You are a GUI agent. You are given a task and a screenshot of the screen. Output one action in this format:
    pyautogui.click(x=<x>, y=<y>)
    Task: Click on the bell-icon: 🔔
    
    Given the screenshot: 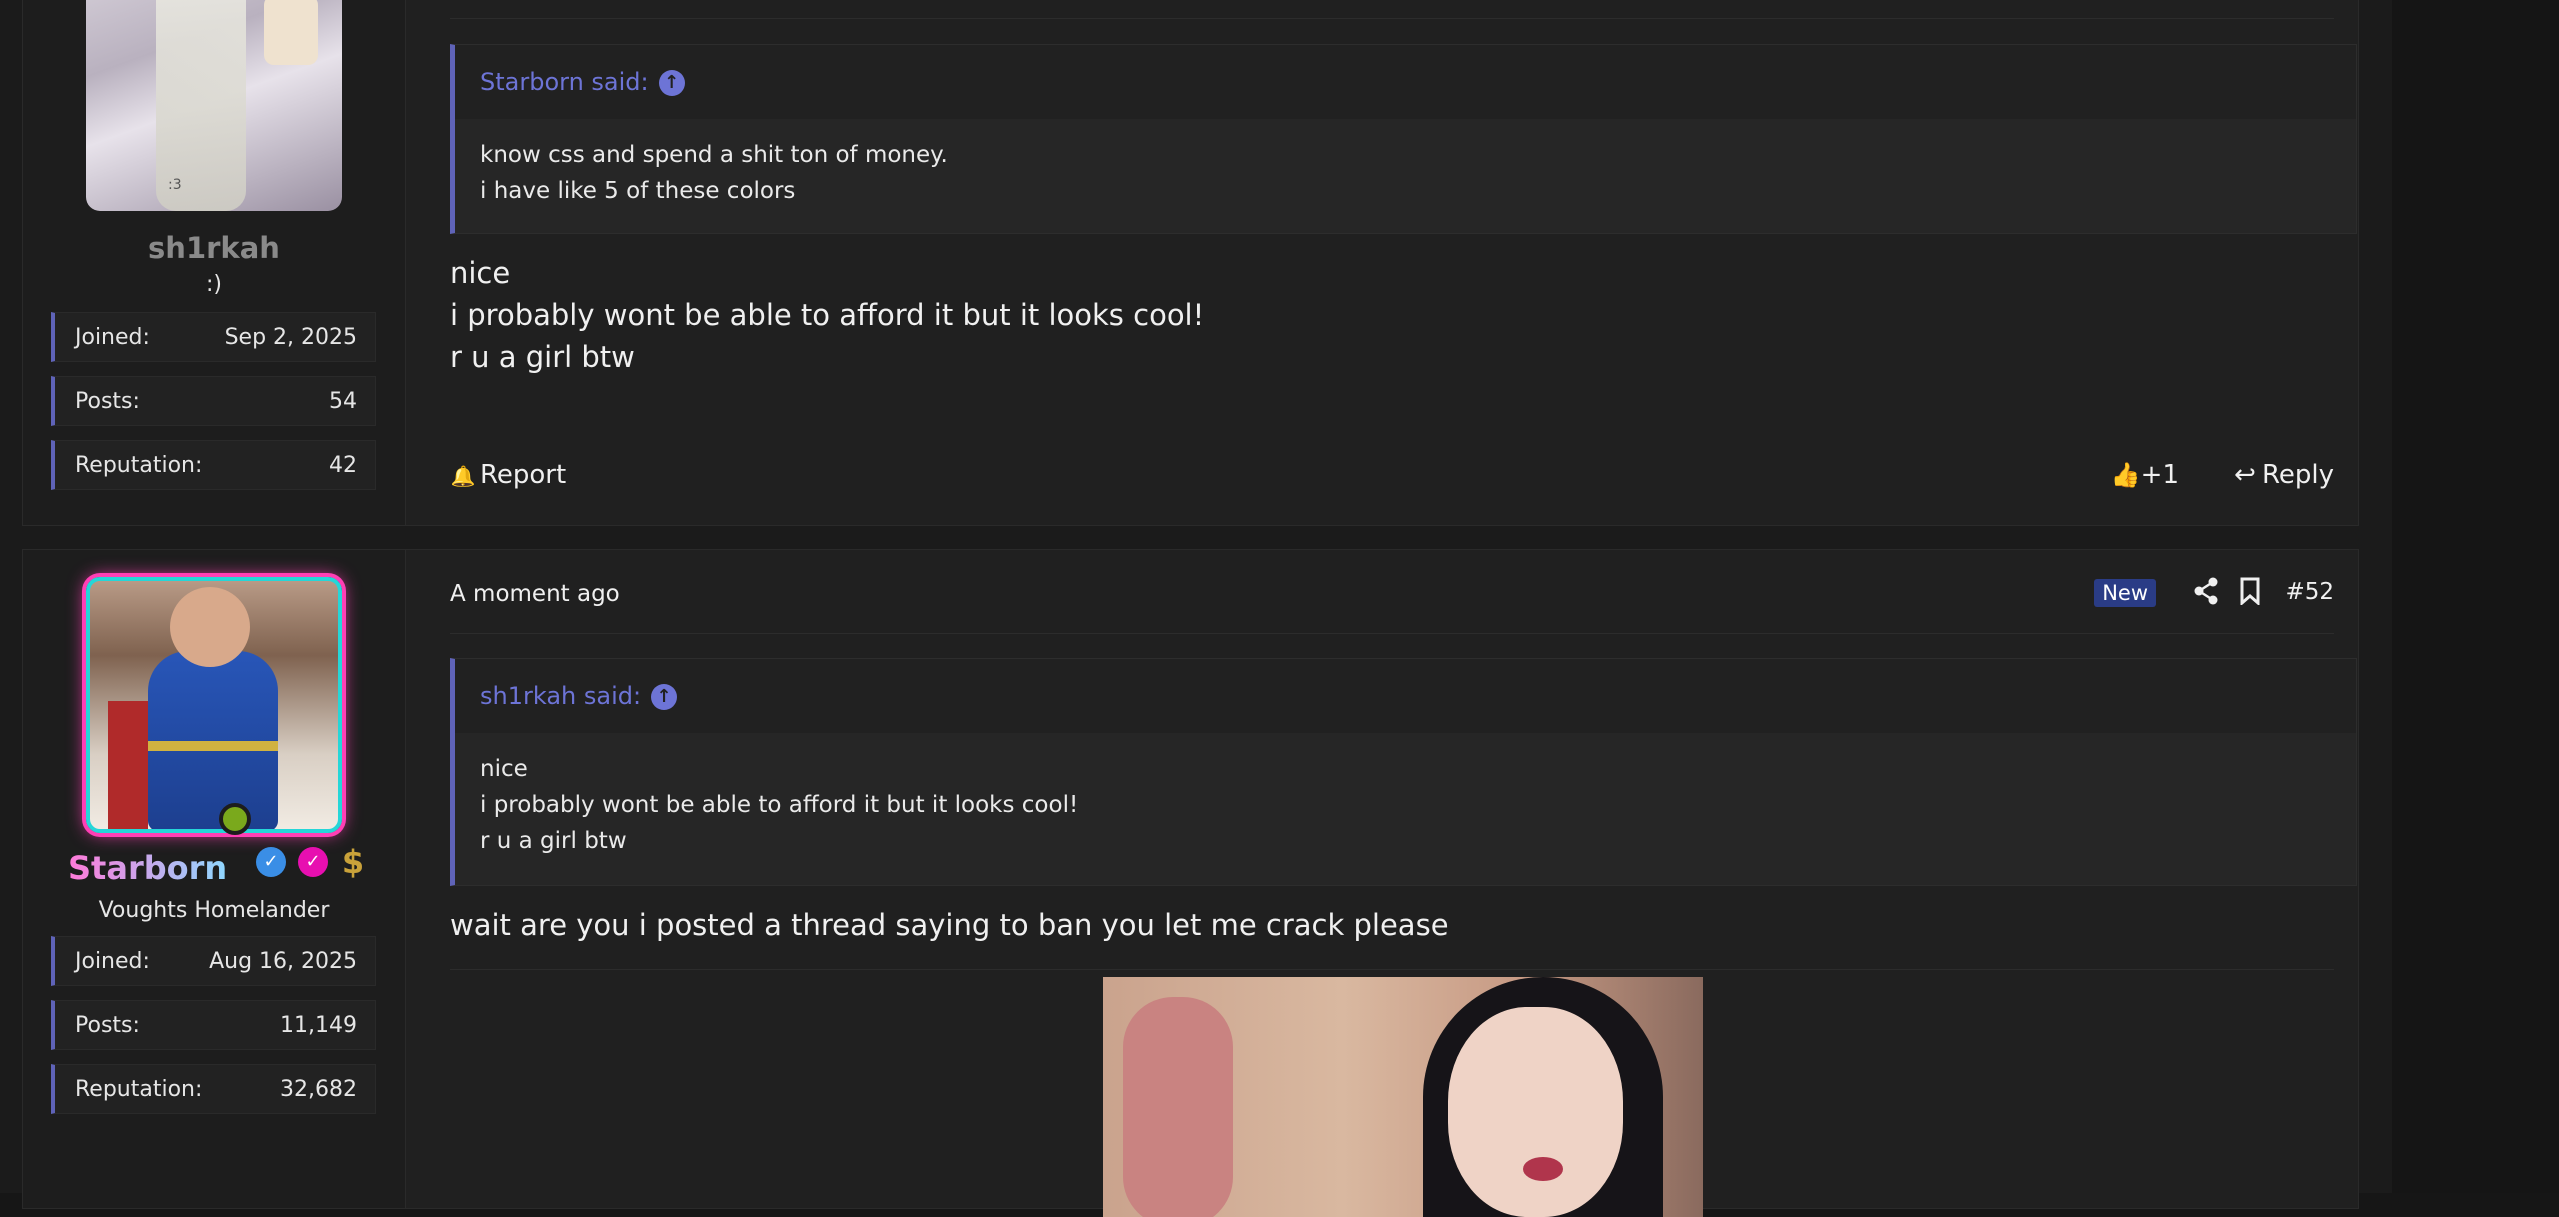 What is the action you would take?
    pyautogui.click(x=463, y=476)
    